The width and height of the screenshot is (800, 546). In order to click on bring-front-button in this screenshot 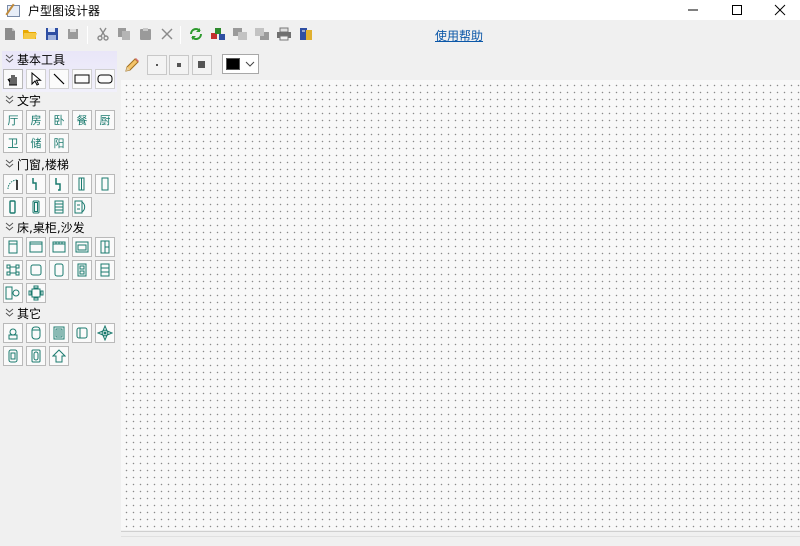, I will do `click(240, 34)`.